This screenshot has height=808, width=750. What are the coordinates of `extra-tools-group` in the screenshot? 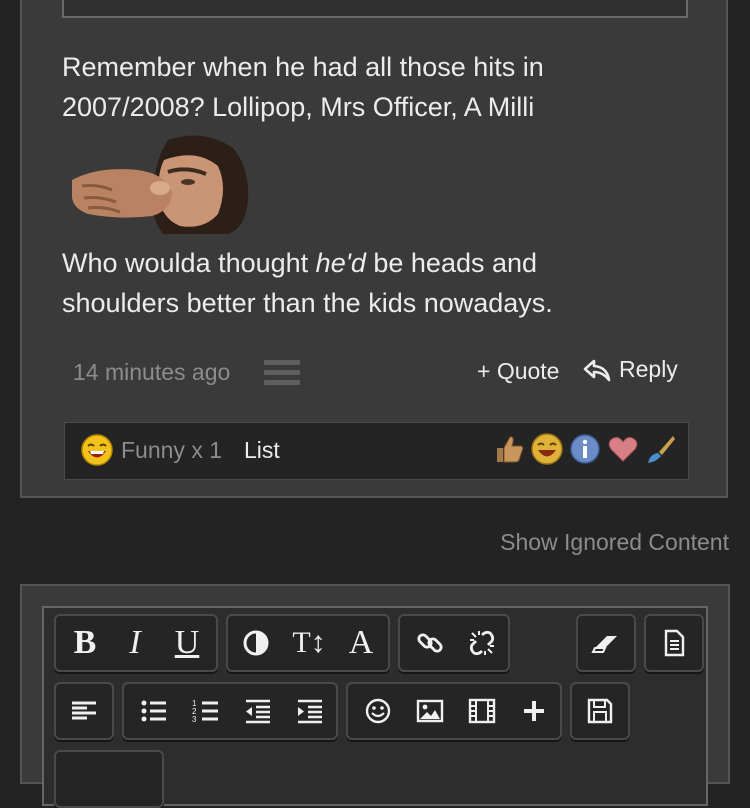 It's located at (109, 779).